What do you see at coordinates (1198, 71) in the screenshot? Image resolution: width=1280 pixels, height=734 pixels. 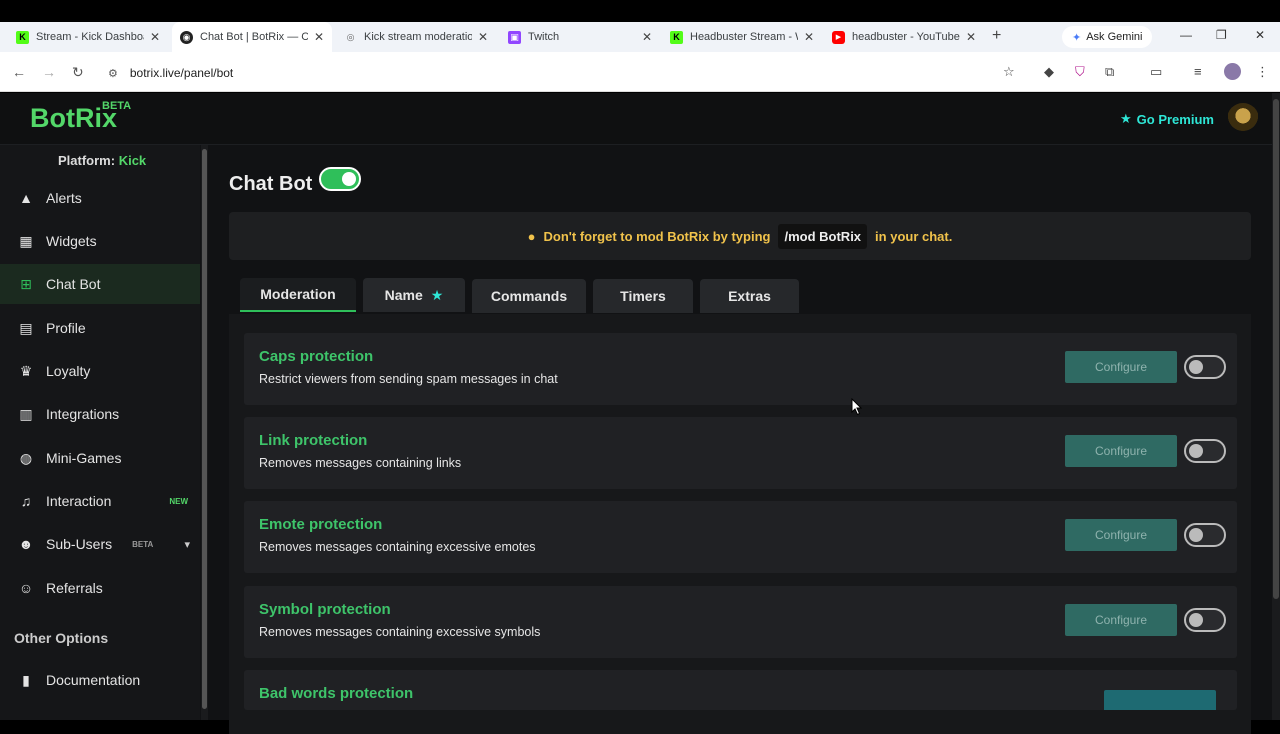 I see `media-controls-icon: ≡` at bounding box center [1198, 71].